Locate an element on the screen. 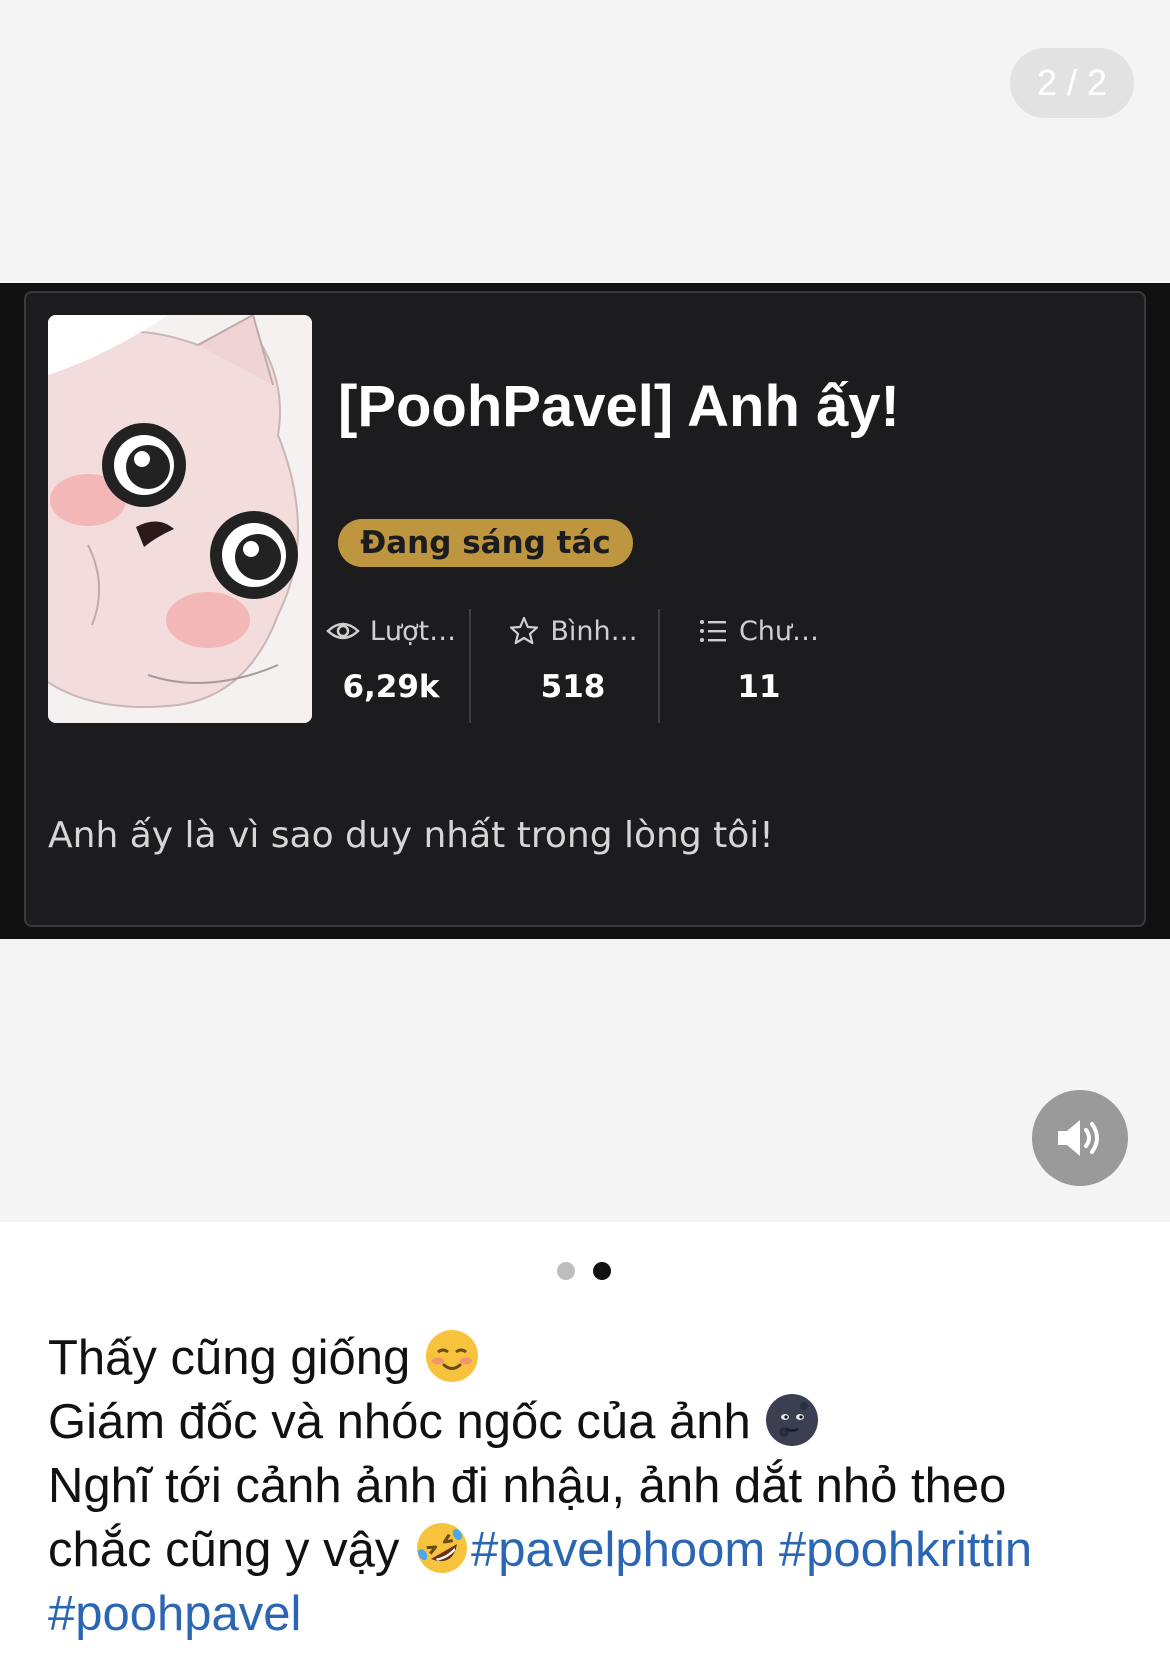  stat-chapters-value: 11 is located at coordinates (759, 687).